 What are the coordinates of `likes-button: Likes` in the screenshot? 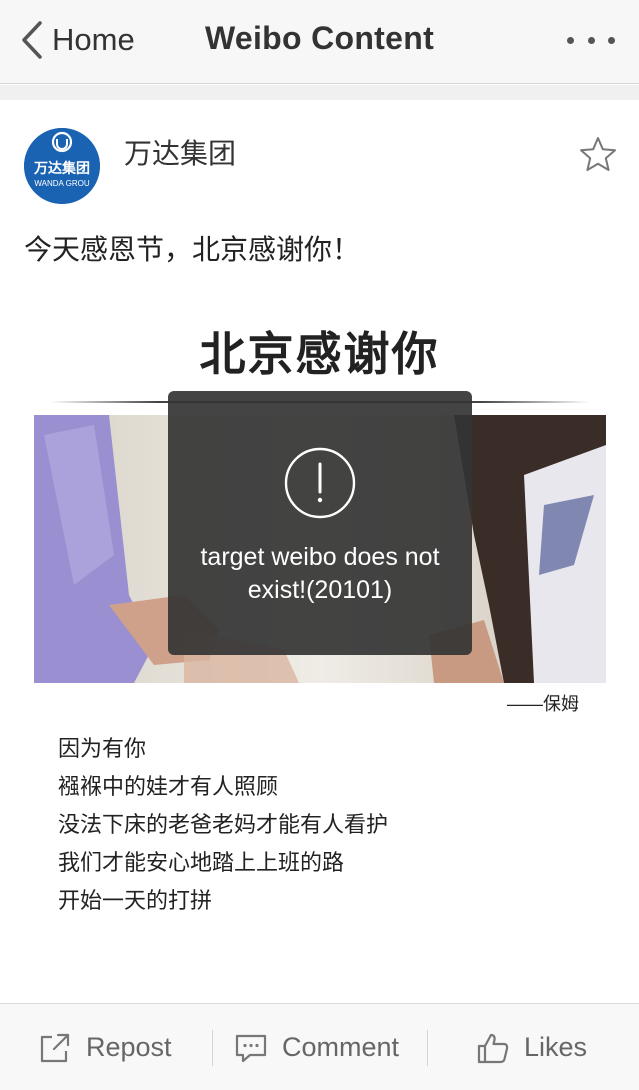 It's located at (531, 1047).